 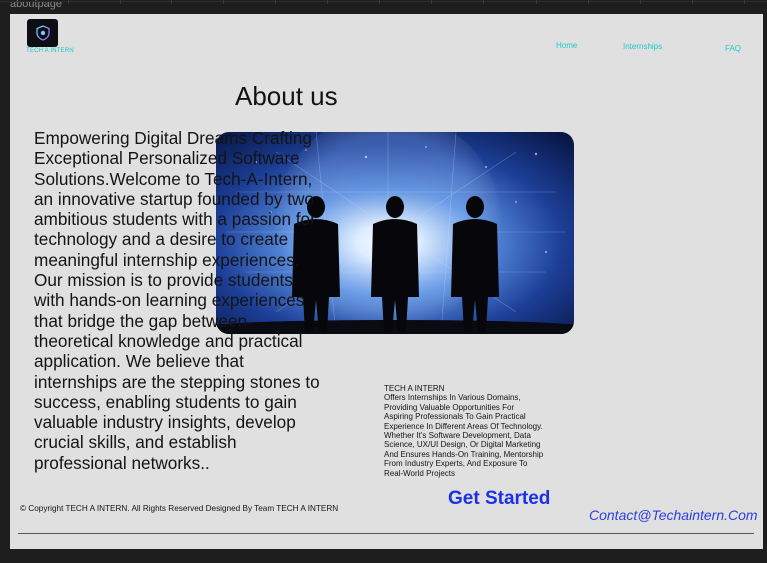 What do you see at coordinates (50, 51) in the screenshot?
I see `brand-name: TECH A INTERN` at bounding box center [50, 51].